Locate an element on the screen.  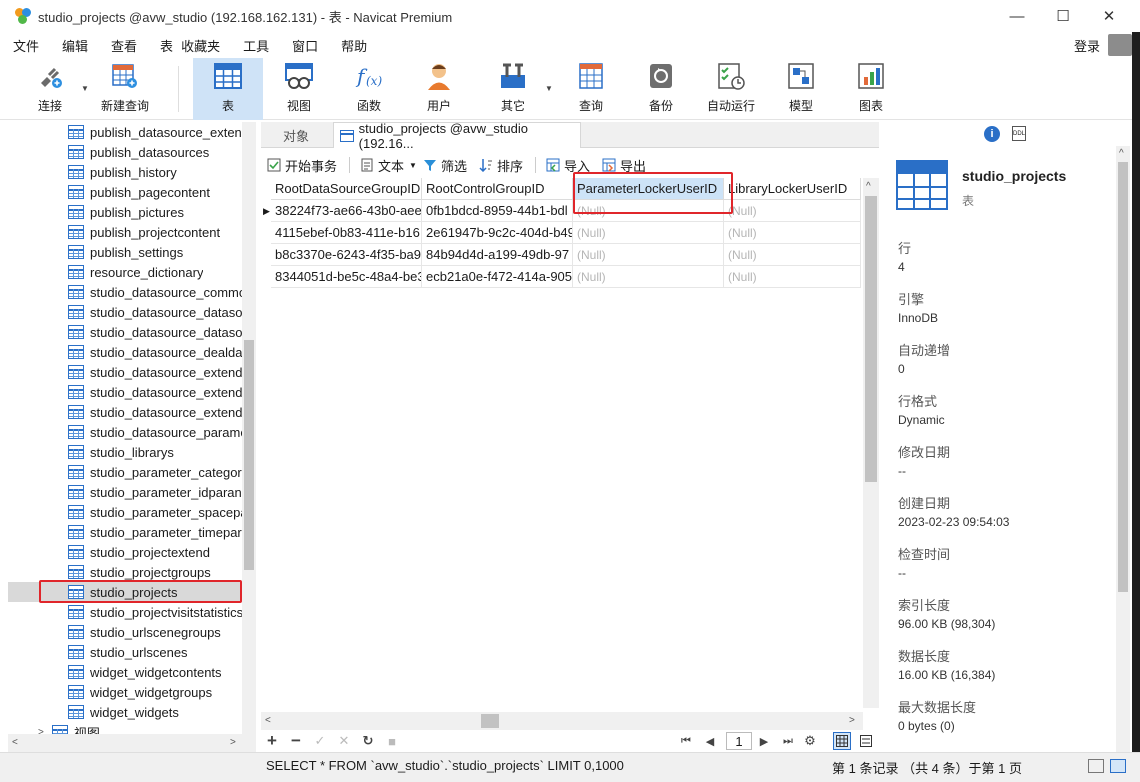
grid-view-button is located at coordinates (842, 741).